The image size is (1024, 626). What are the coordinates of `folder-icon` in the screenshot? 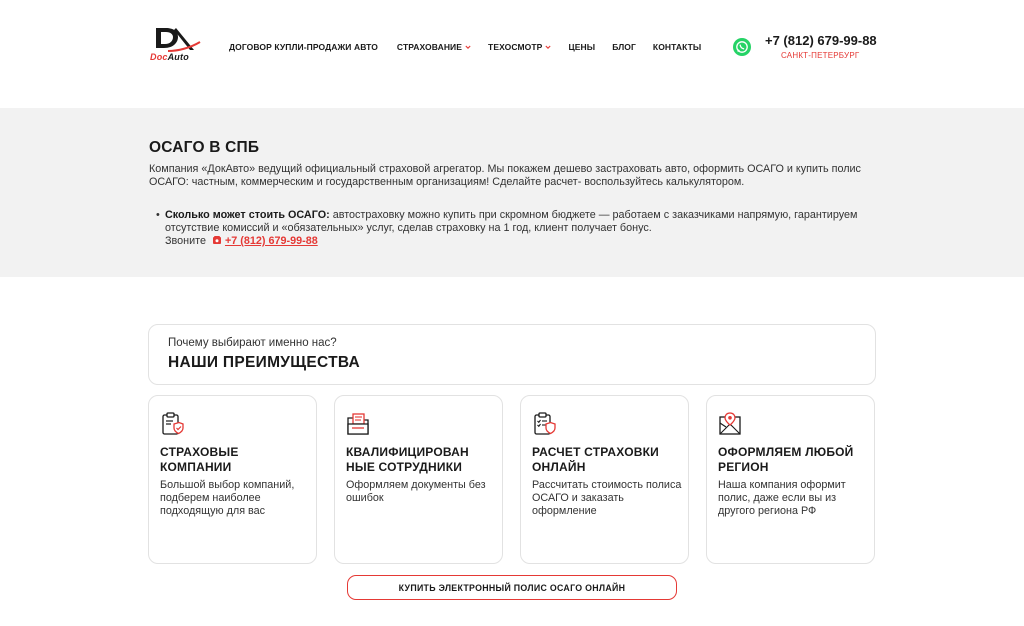 It's located at (358, 424).